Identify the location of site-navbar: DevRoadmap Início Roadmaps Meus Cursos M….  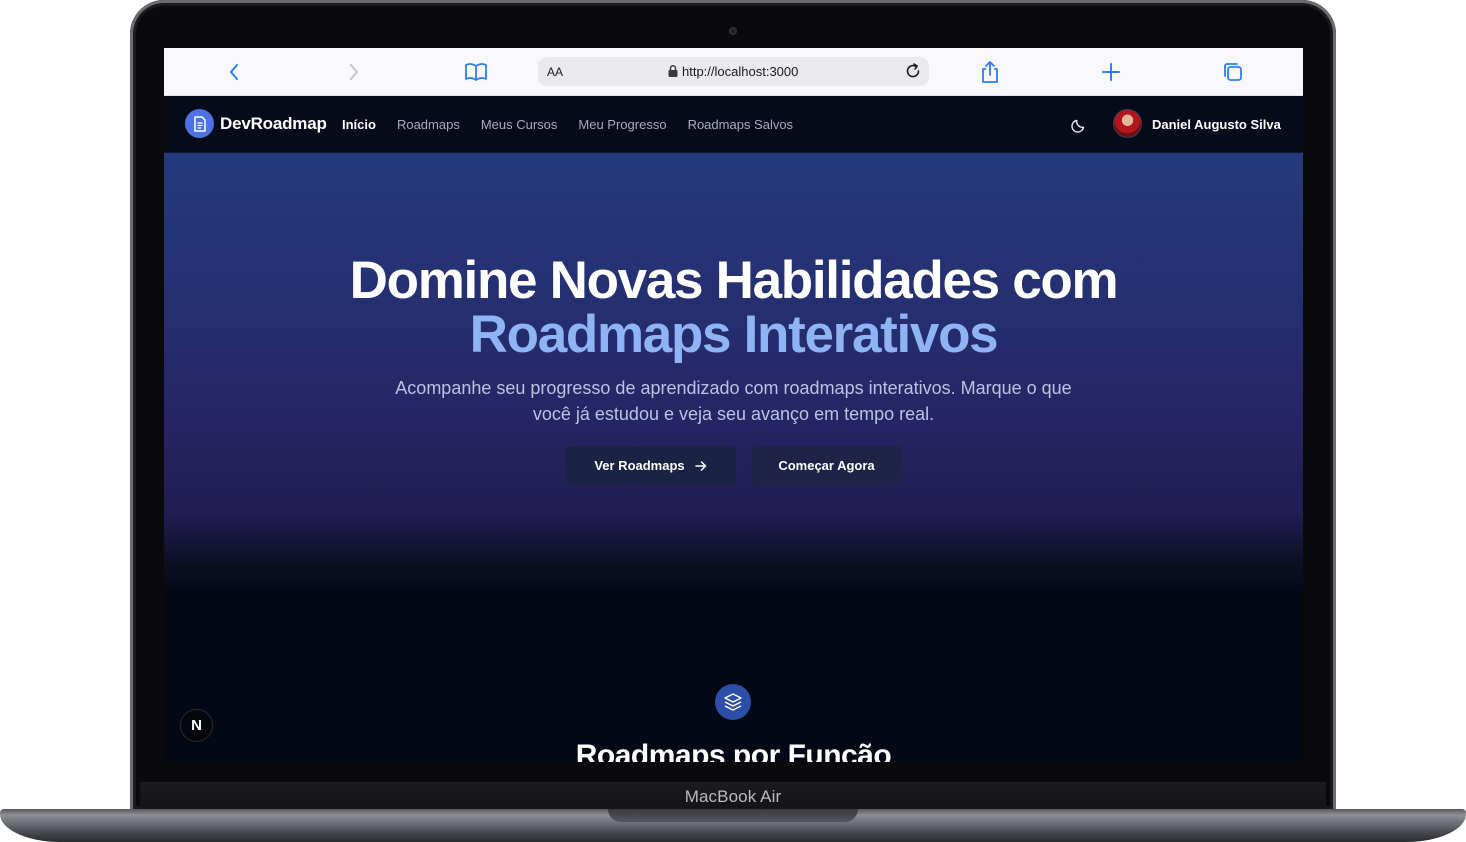
(733, 124).